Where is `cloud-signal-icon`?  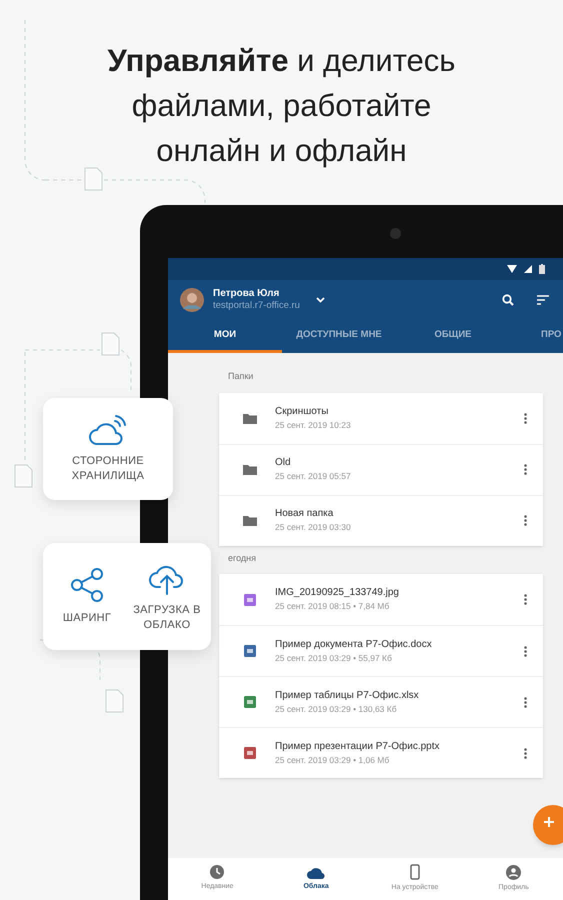 cloud-signal-icon is located at coordinates (108, 430).